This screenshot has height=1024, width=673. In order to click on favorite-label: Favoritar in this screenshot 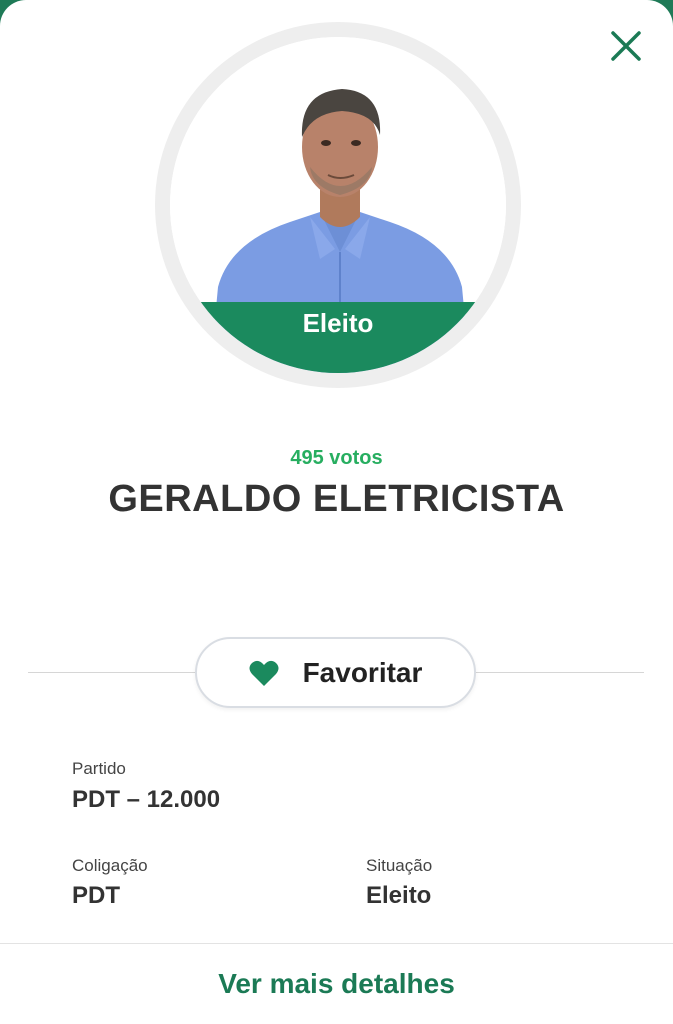, I will do `click(362, 672)`.